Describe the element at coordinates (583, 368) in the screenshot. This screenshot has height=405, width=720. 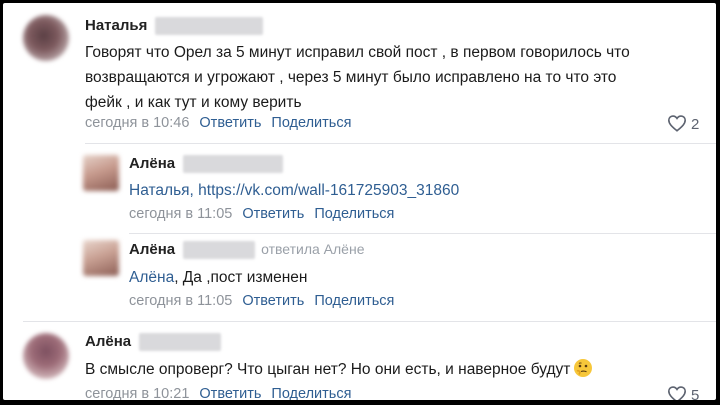
I see `thinking-face-icon` at that location.